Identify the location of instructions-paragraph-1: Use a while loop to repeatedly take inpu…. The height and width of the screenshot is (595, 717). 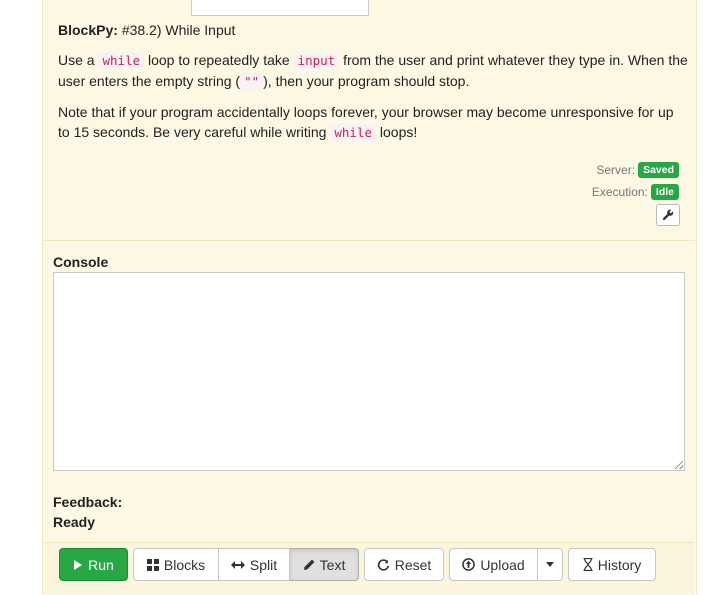
(373, 71).